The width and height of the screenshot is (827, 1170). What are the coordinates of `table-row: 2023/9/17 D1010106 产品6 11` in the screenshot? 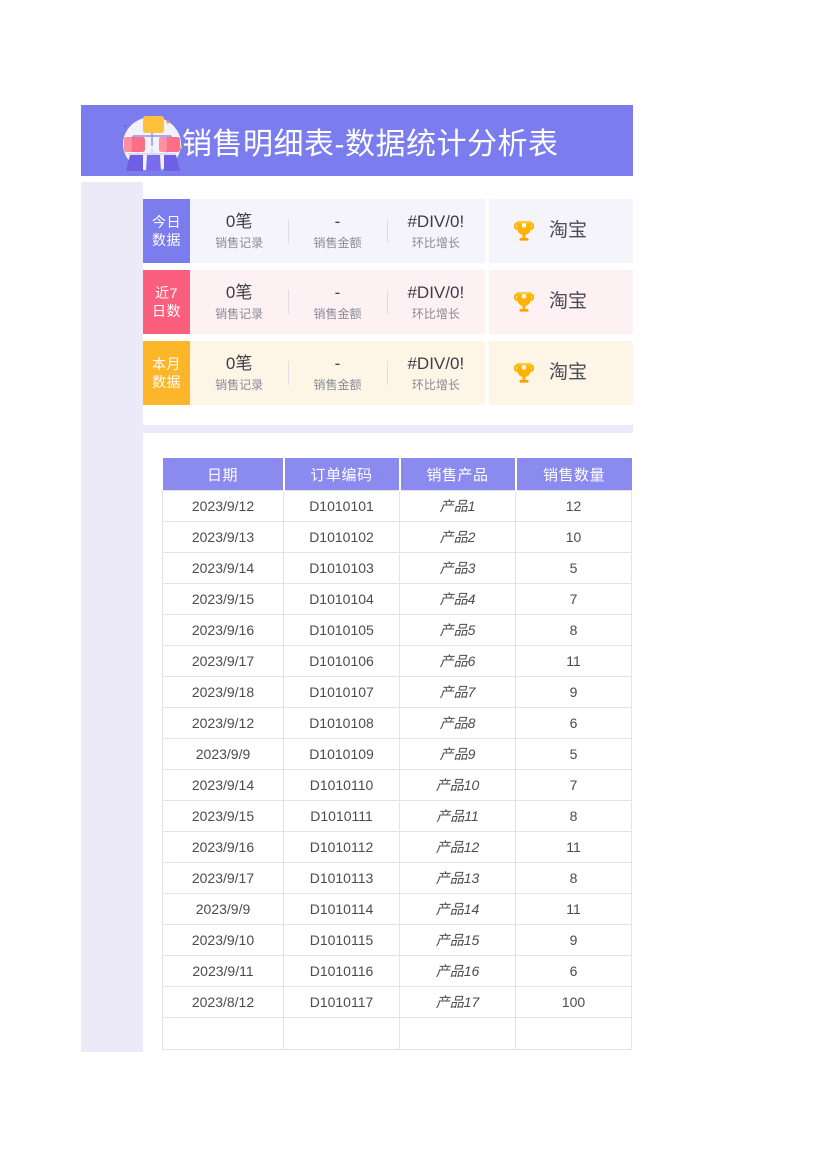 It's located at (397, 661).